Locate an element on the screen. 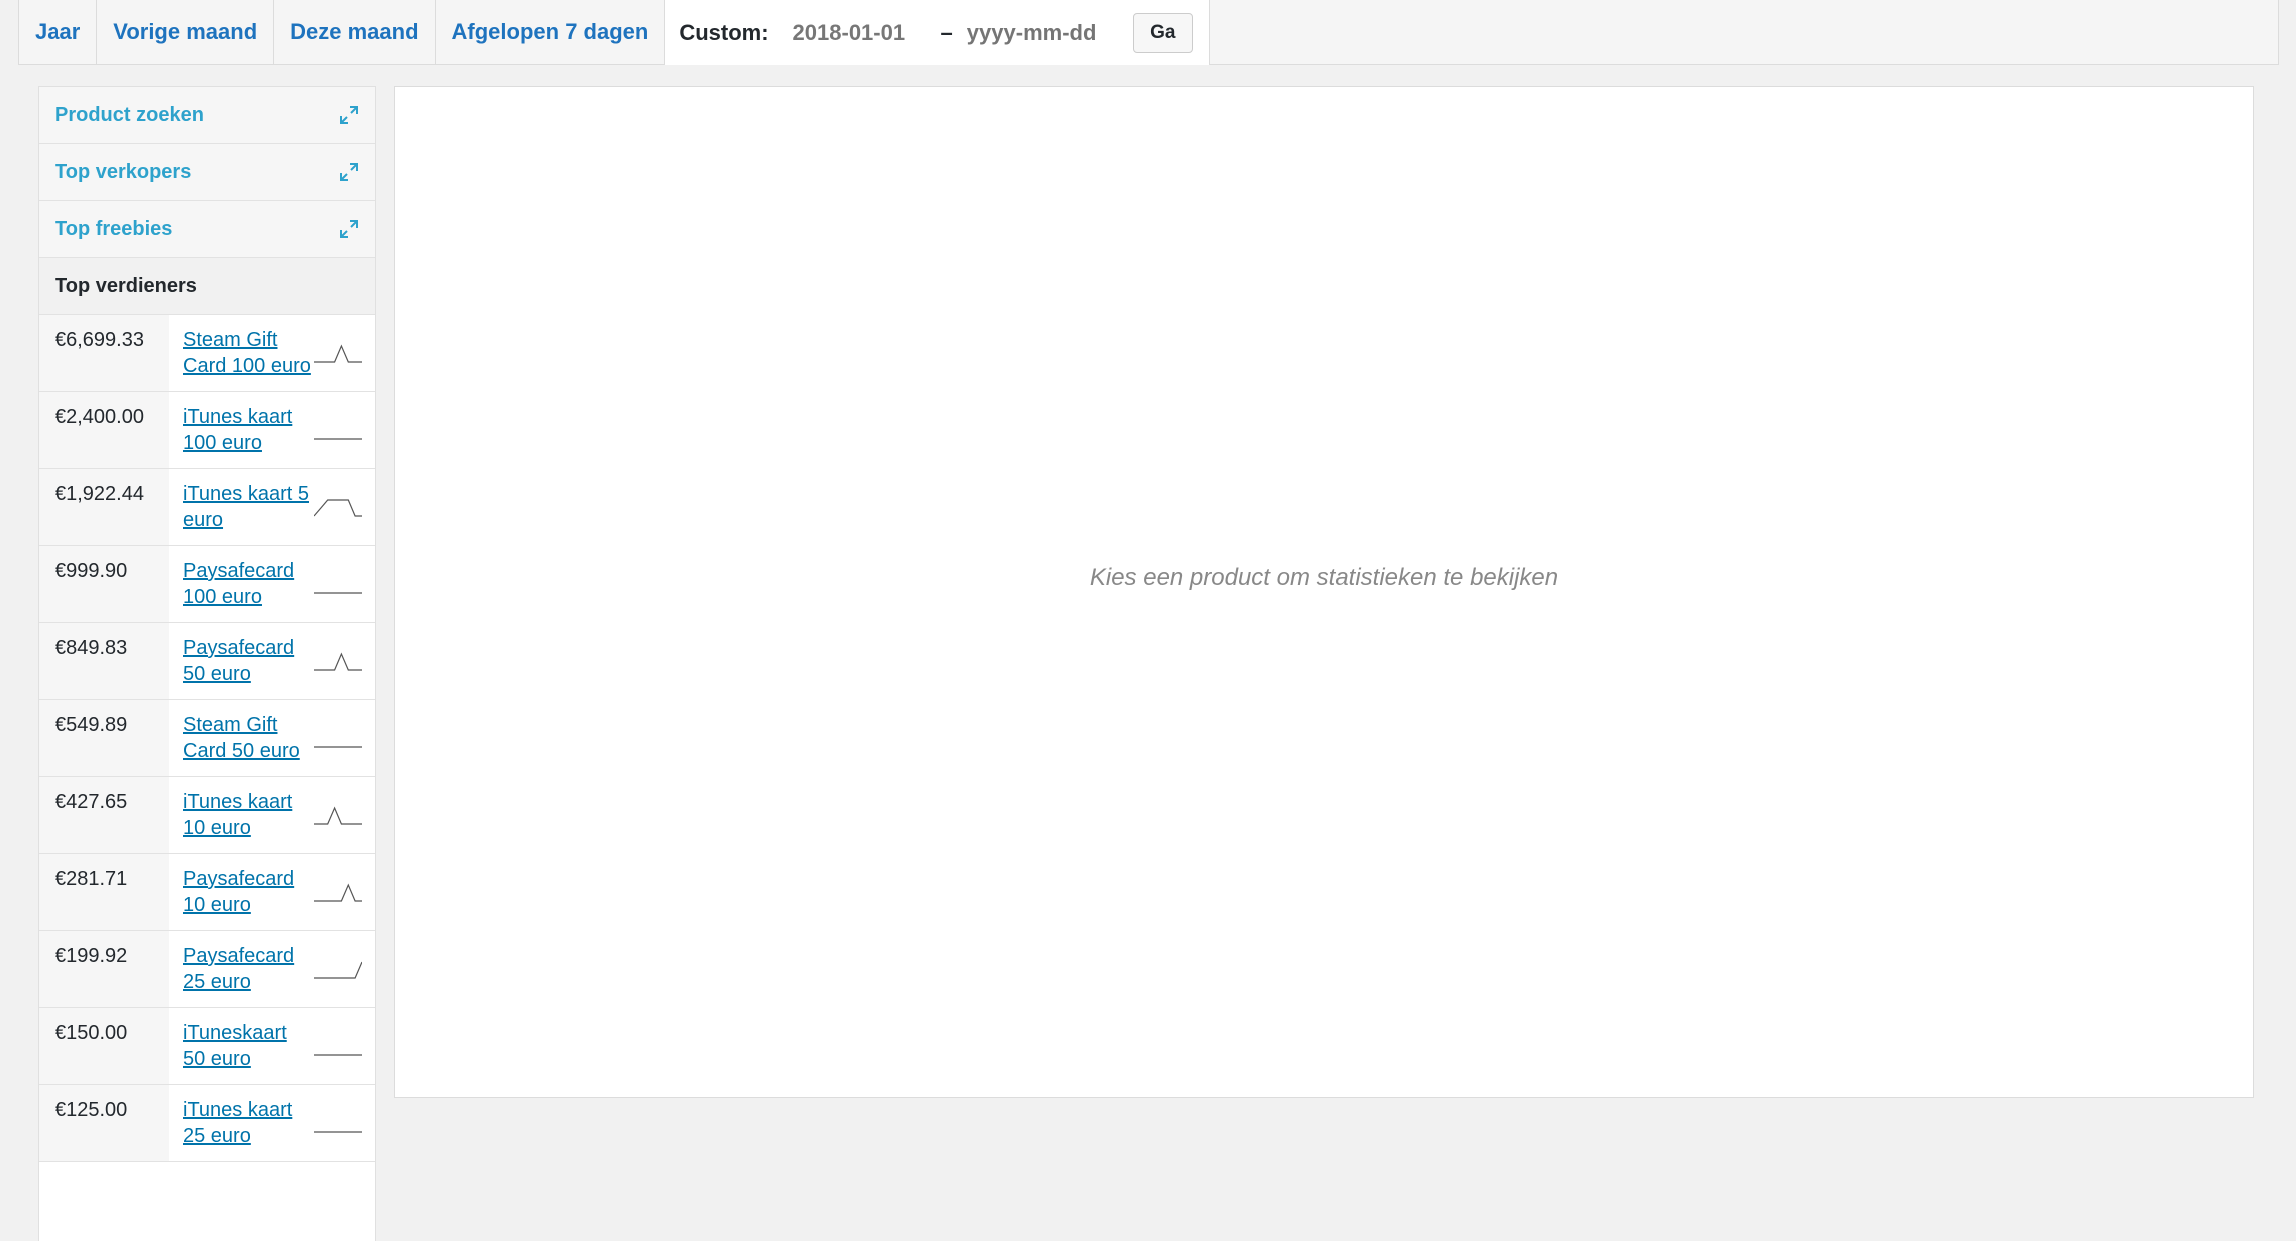 The height and width of the screenshot is (1241, 2296). widget-top-sellers: Top verkopers is located at coordinates (207, 172).